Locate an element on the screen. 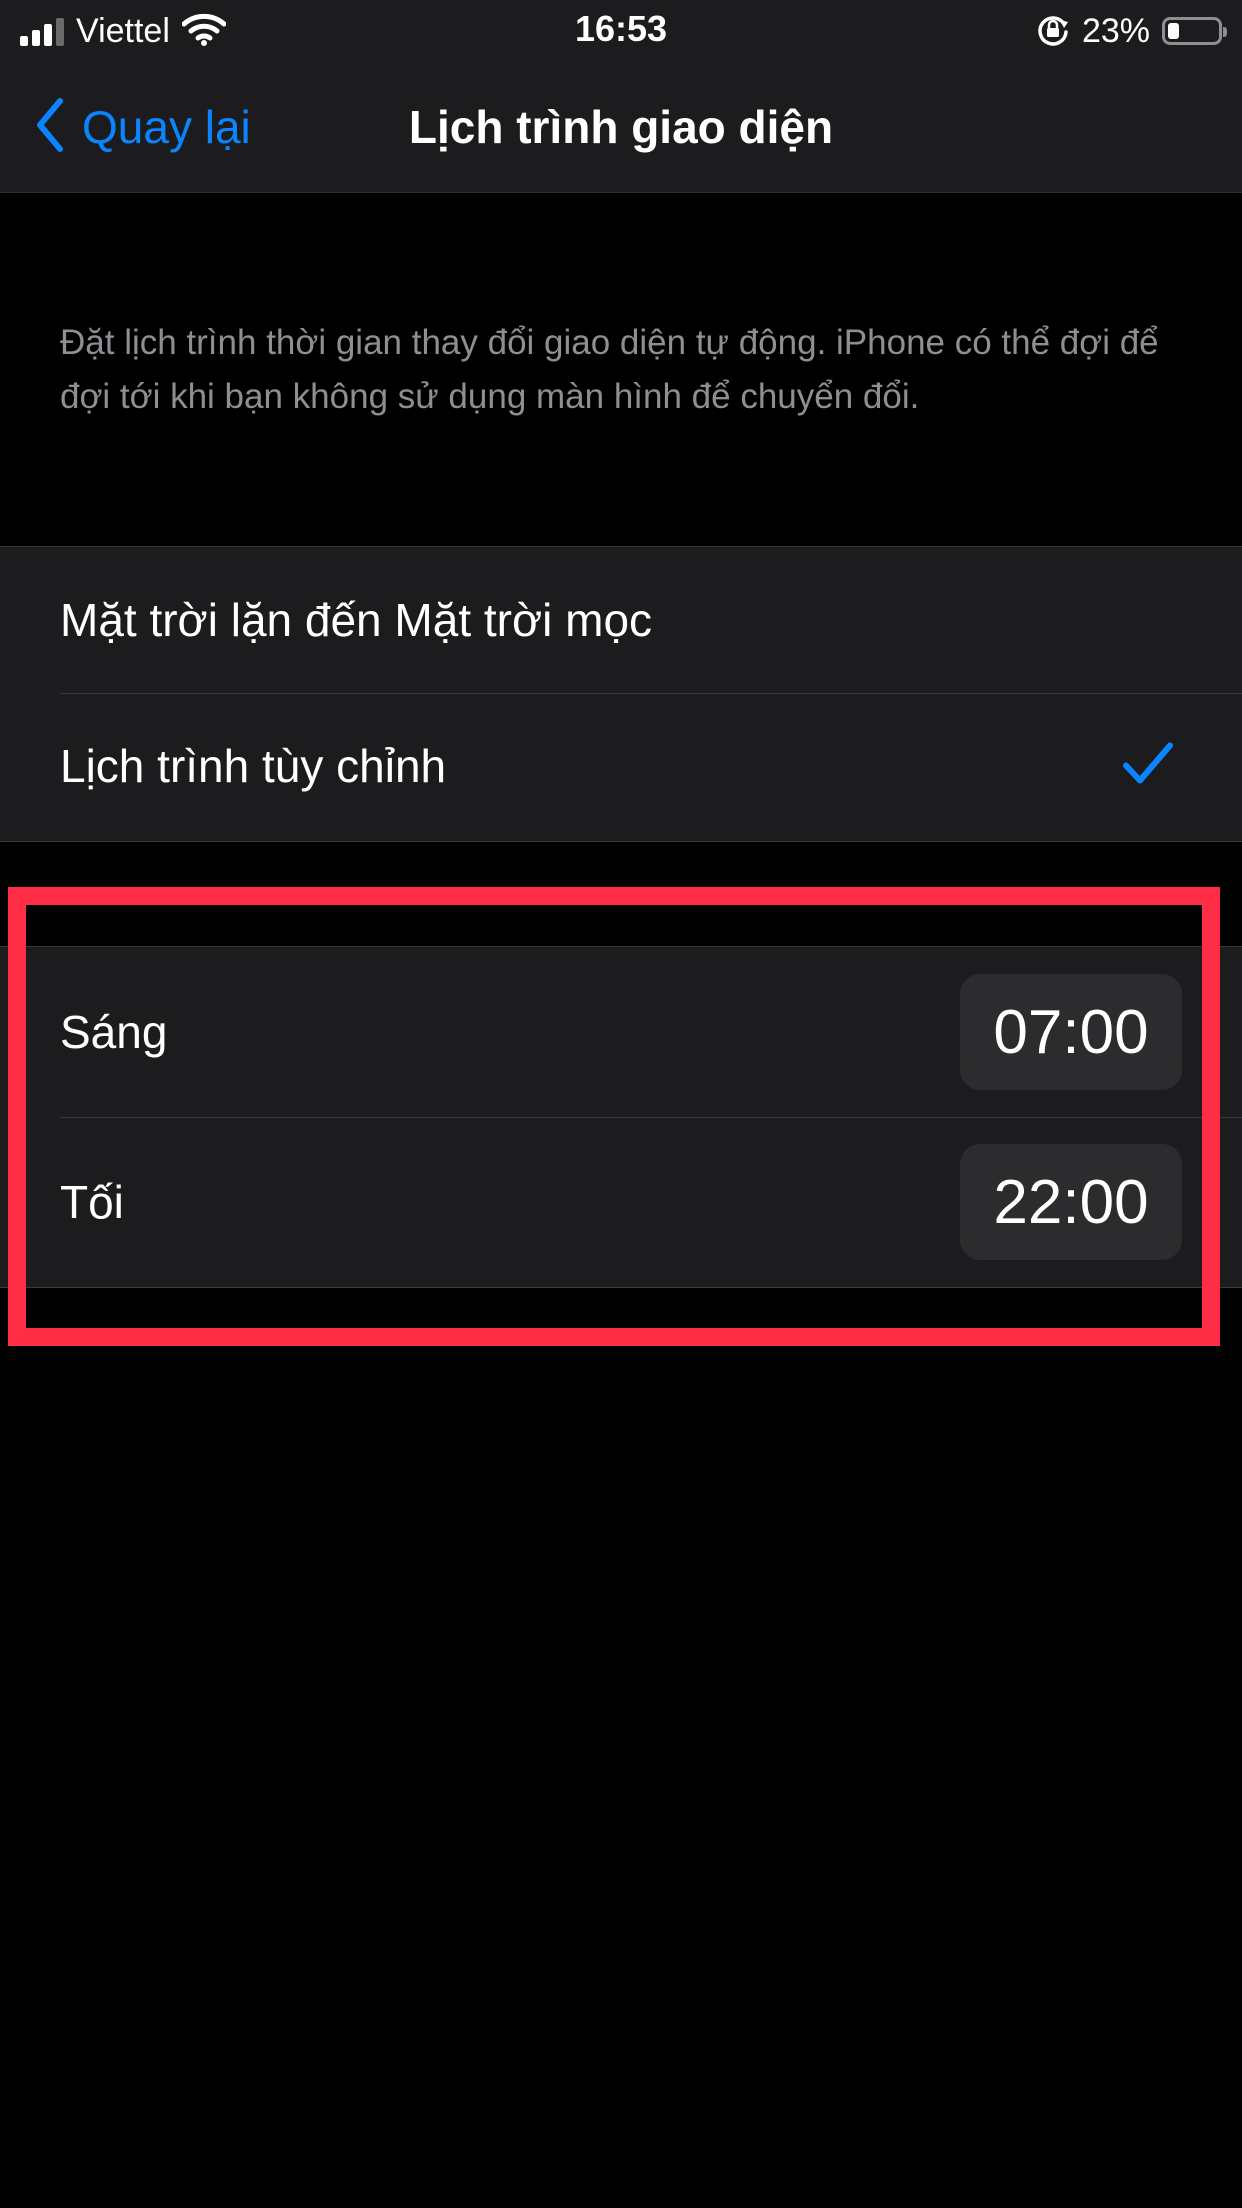 This screenshot has width=1242, height=2208. battery-icon is located at coordinates (1194, 31).